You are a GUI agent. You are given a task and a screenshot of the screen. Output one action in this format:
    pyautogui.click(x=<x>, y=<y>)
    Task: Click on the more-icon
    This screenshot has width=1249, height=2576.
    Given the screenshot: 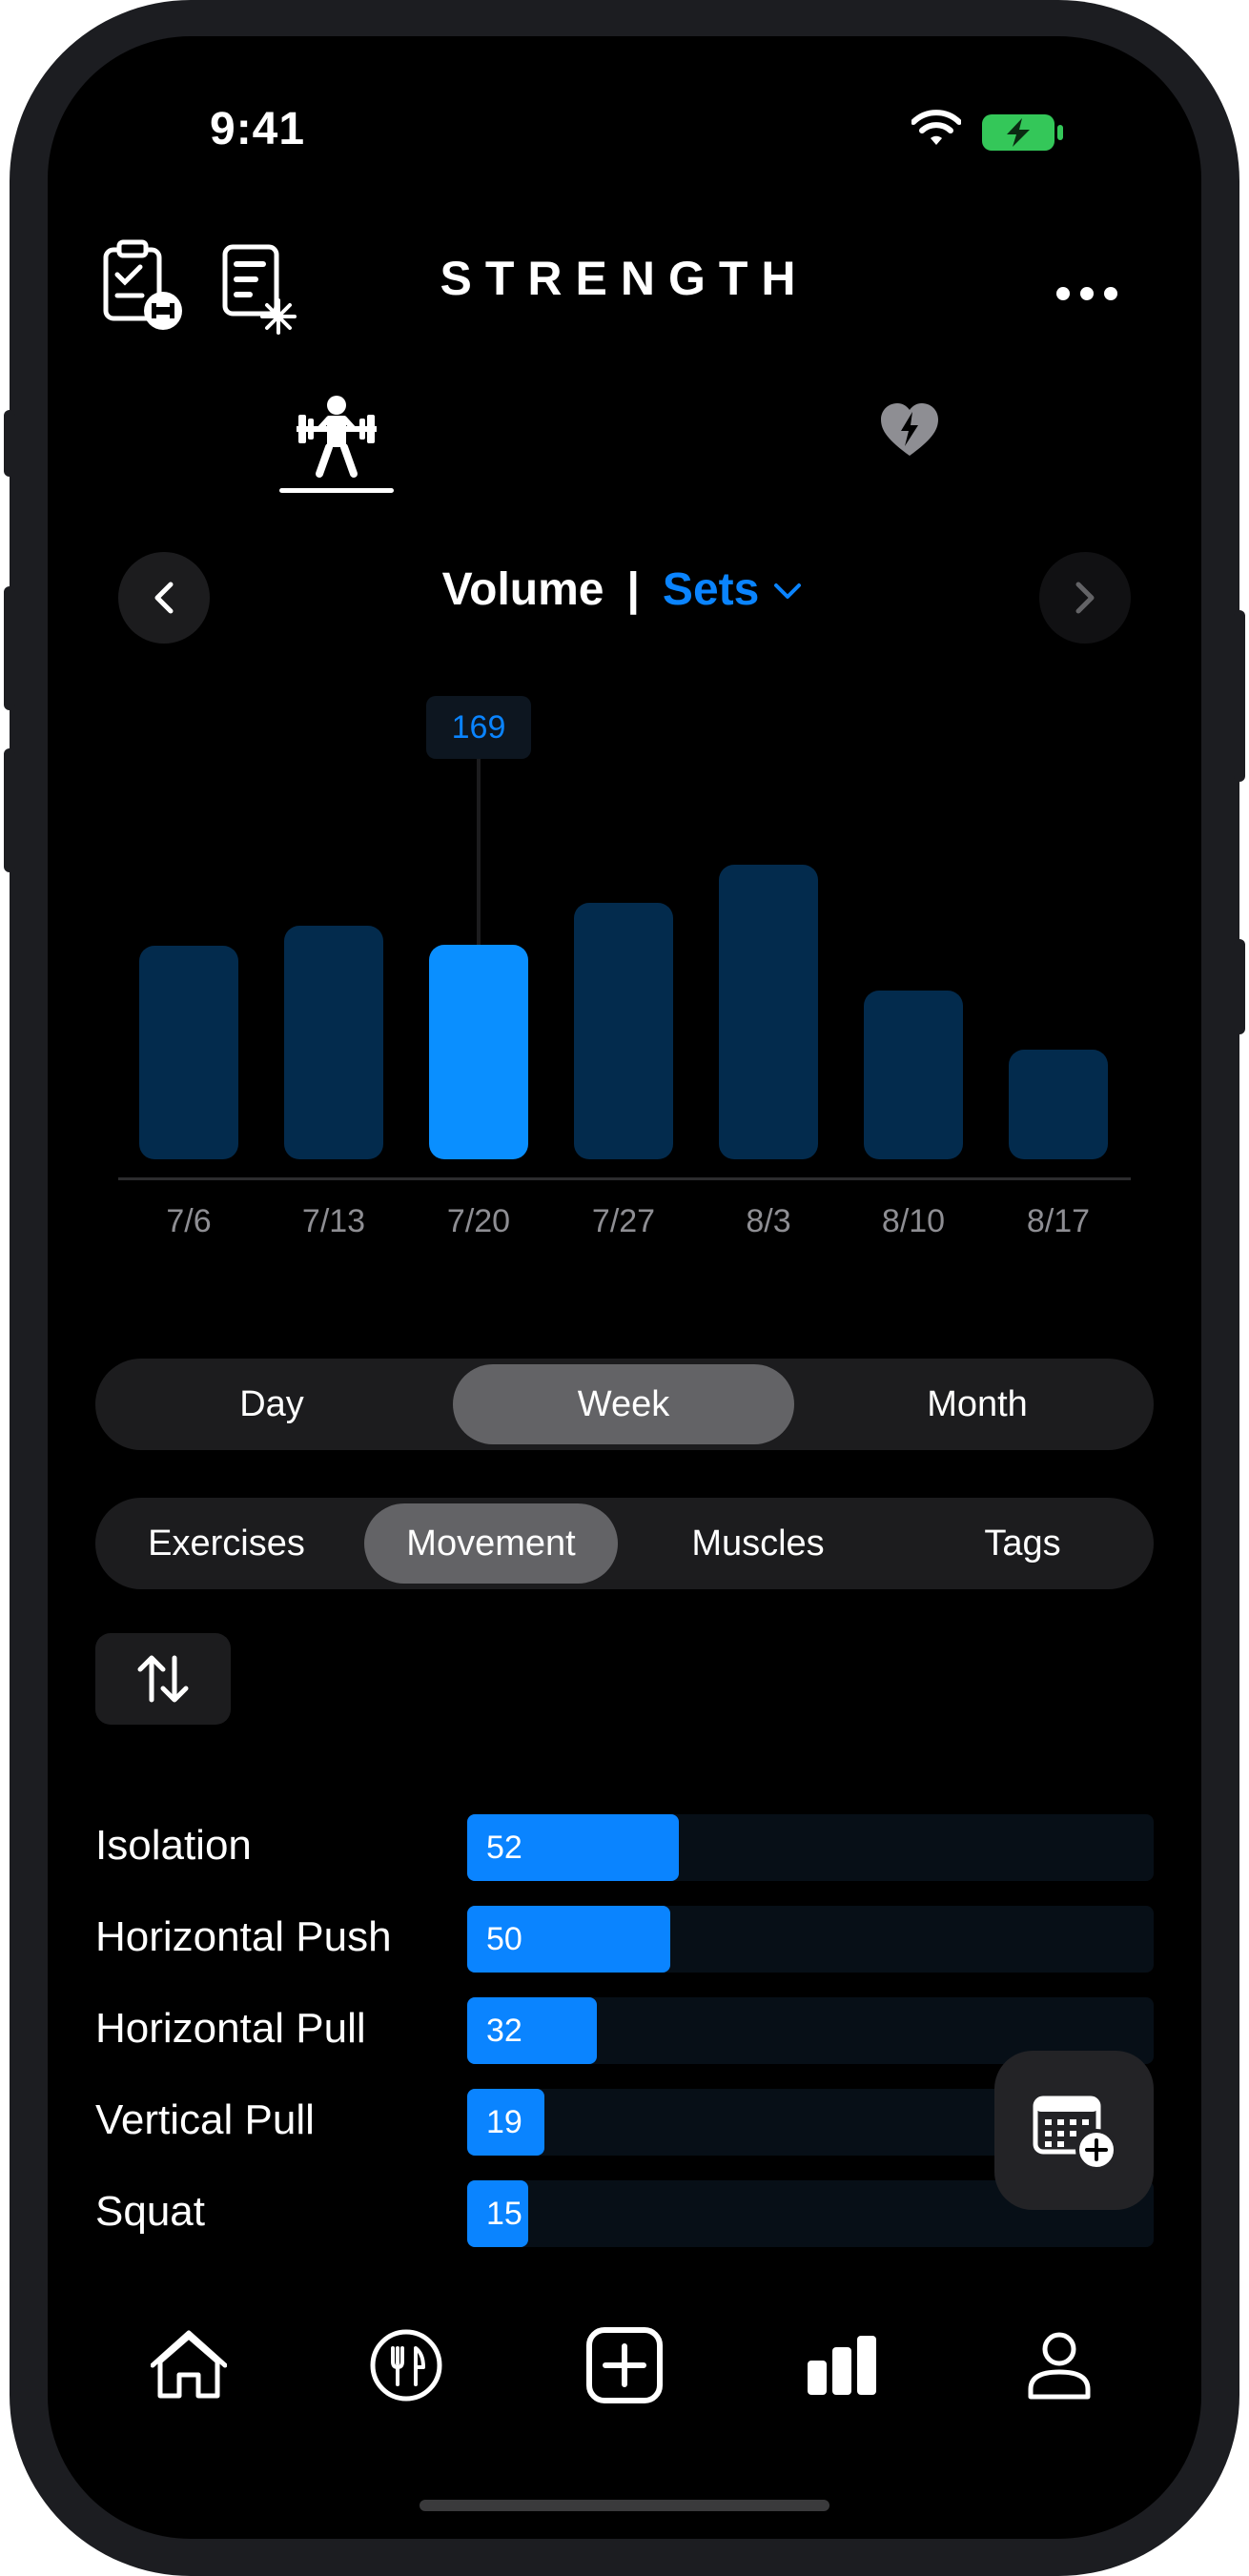 What is the action you would take?
    pyautogui.click(x=1087, y=294)
    